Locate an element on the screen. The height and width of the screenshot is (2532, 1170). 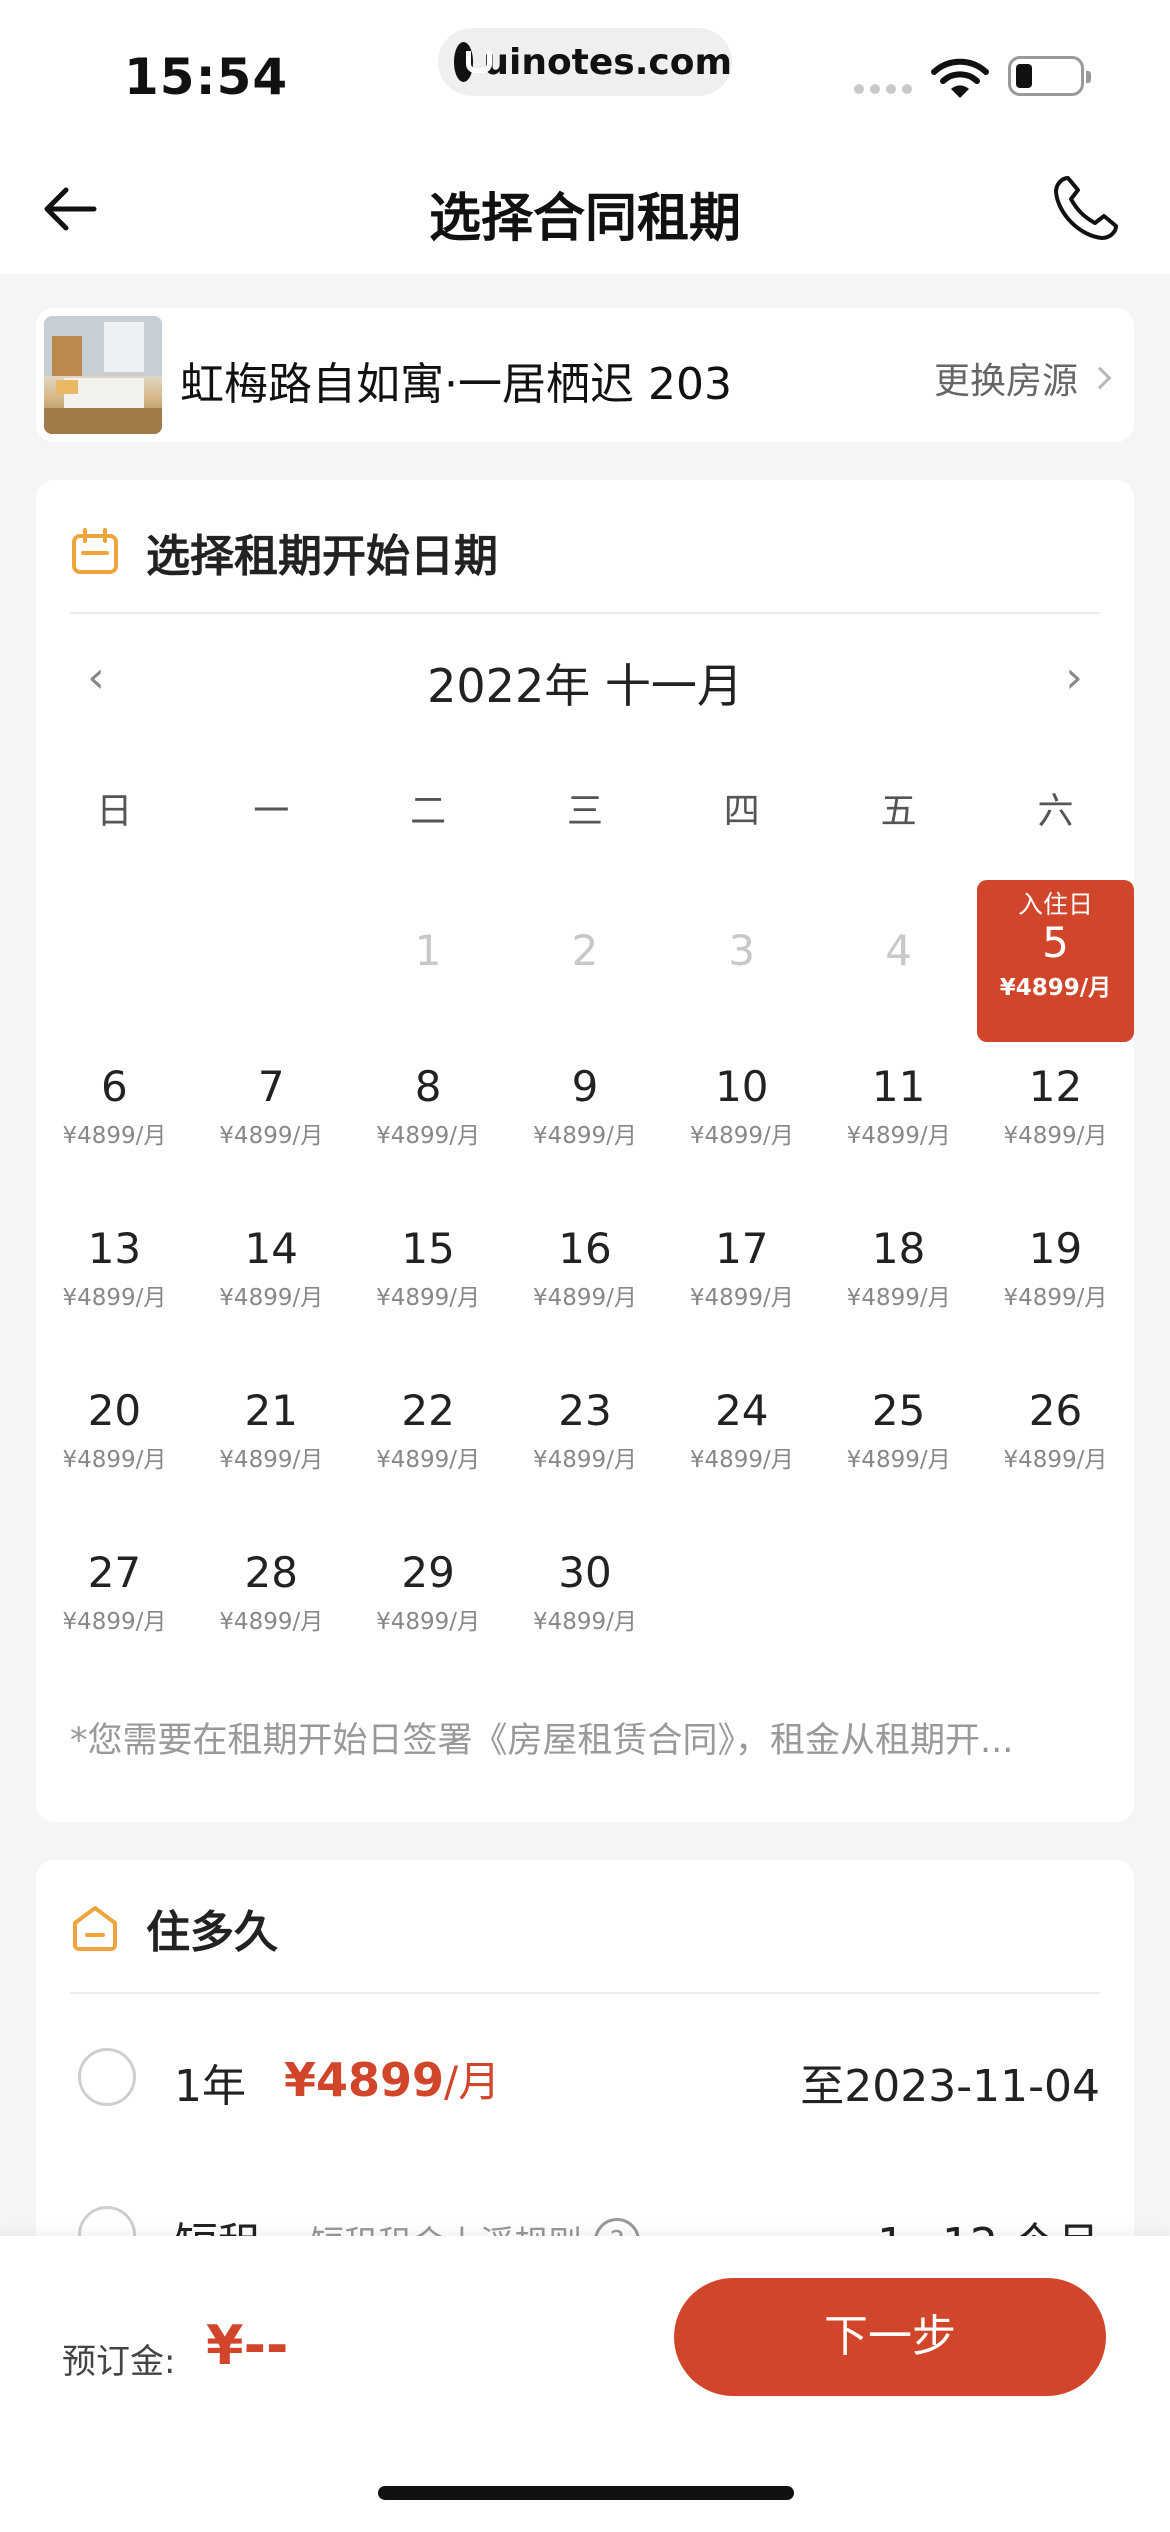
calendar-day: 4 is located at coordinates (898, 963).